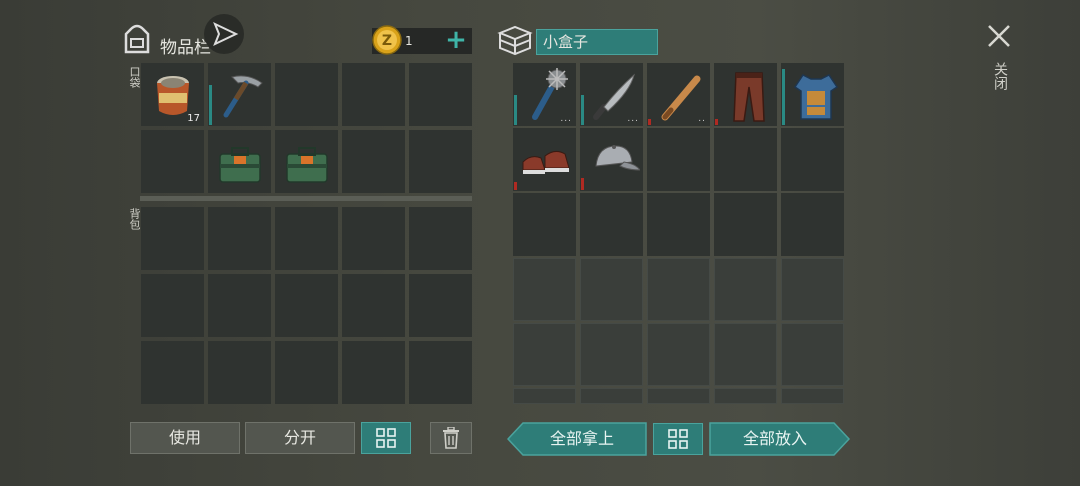 The width and height of the screenshot is (1080, 486). I want to click on svg-text: Z, so click(387, 41).